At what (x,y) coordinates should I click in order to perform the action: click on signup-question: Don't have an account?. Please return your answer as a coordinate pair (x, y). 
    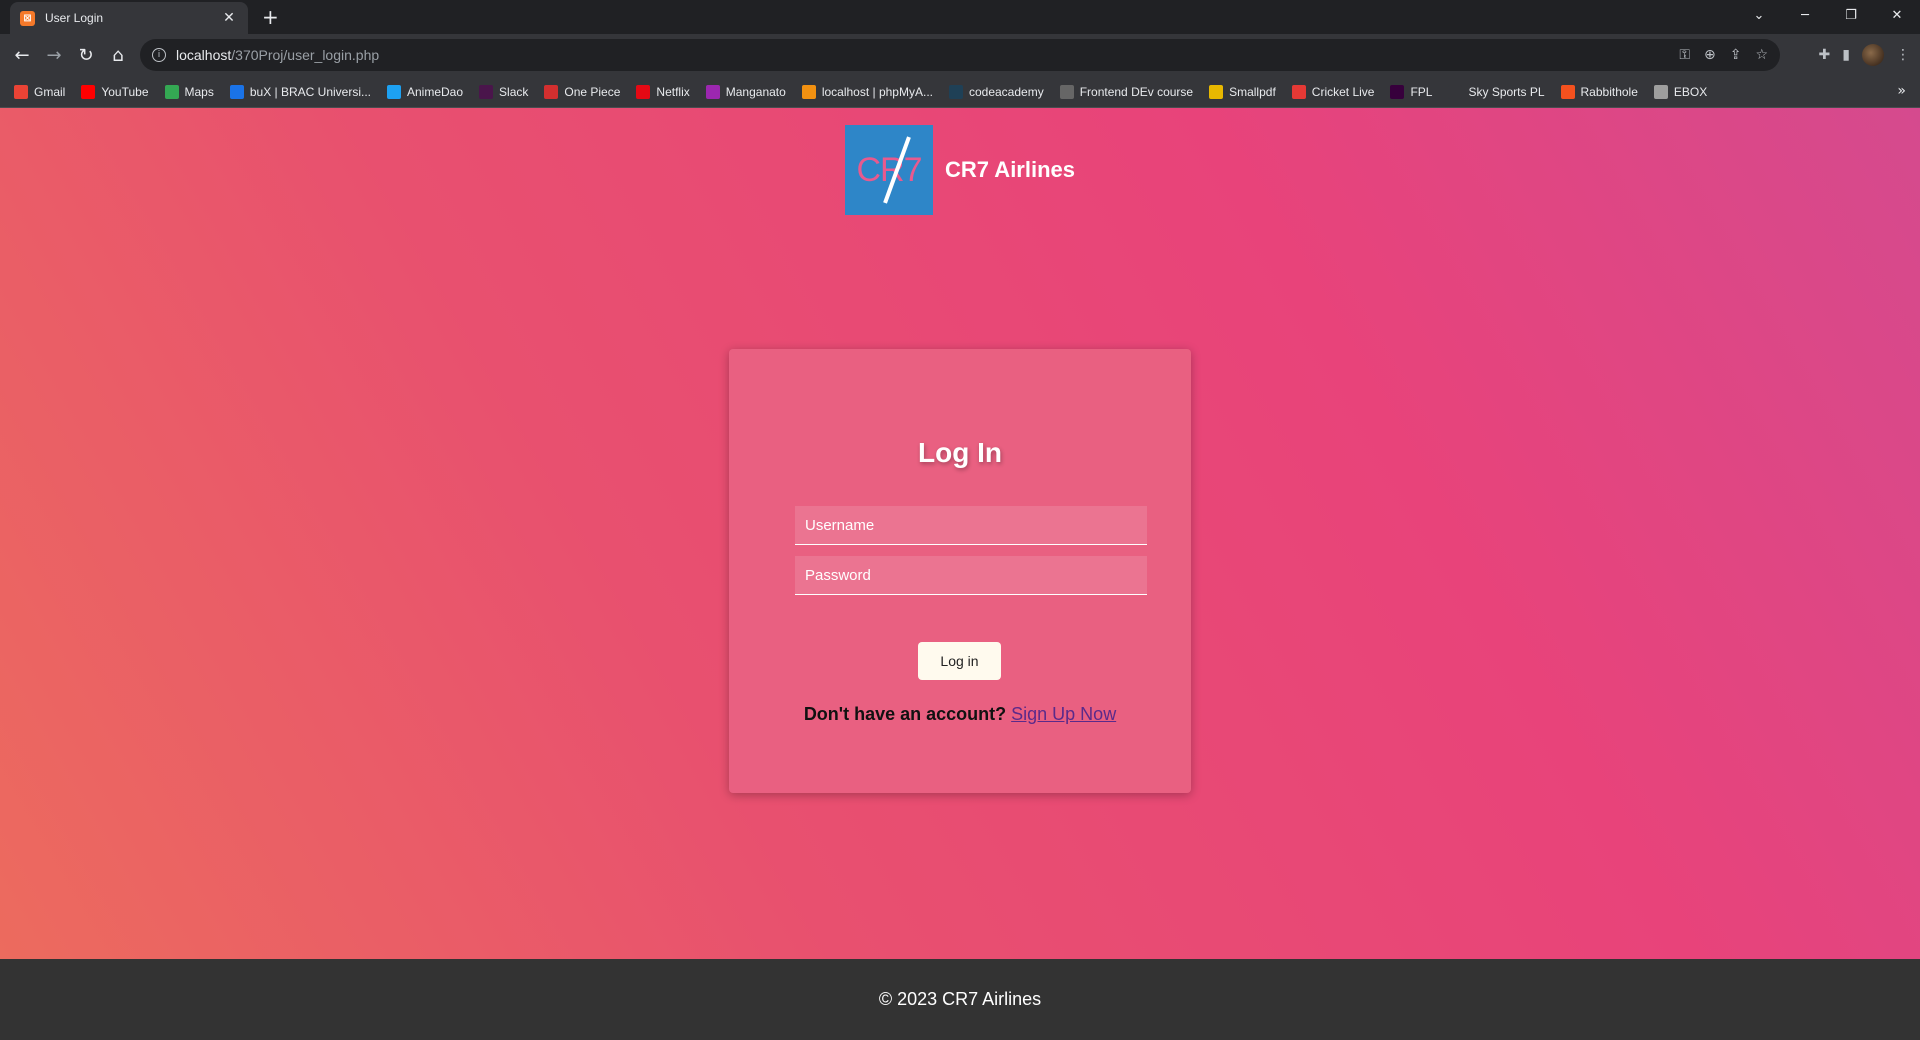
    Looking at the image, I should click on (905, 714).